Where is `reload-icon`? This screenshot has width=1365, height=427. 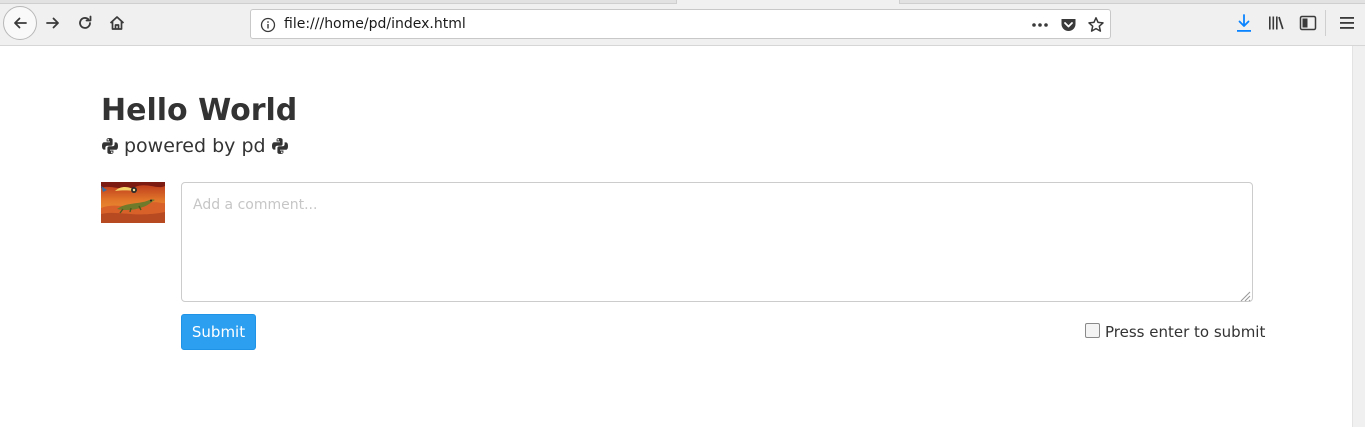
reload-icon is located at coordinates (85, 22).